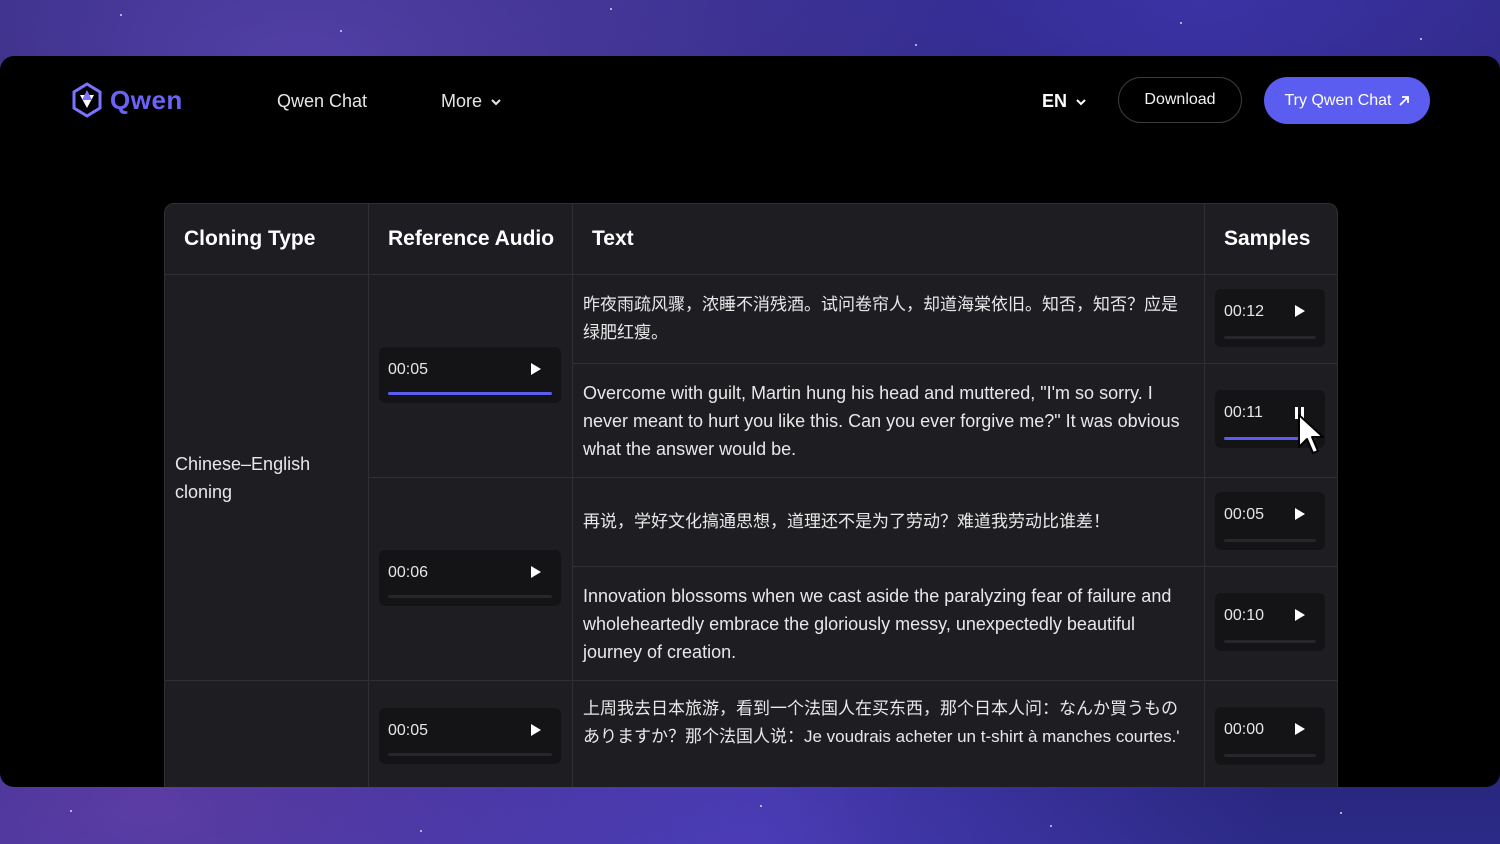 The width and height of the screenshot is (1500, 844). I want to click on reference-audio-player: 00:06, so click(470, 578).